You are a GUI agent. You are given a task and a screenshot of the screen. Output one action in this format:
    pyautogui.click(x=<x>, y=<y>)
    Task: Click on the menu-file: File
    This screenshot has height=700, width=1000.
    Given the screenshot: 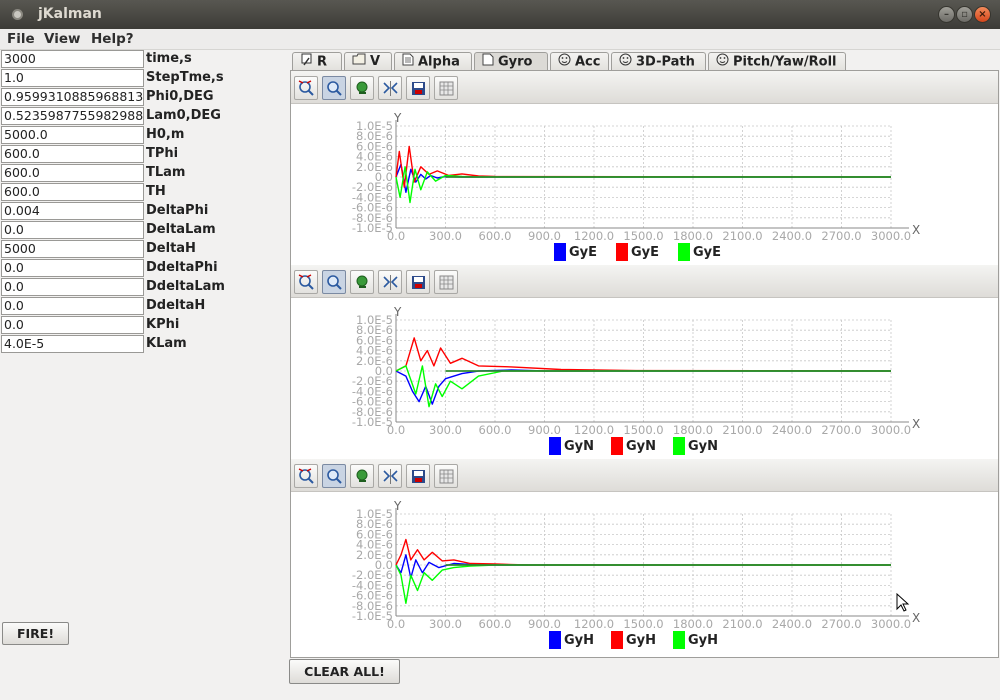 What is the action you would take?
    pyautogui.click(x=21, y=39)
    